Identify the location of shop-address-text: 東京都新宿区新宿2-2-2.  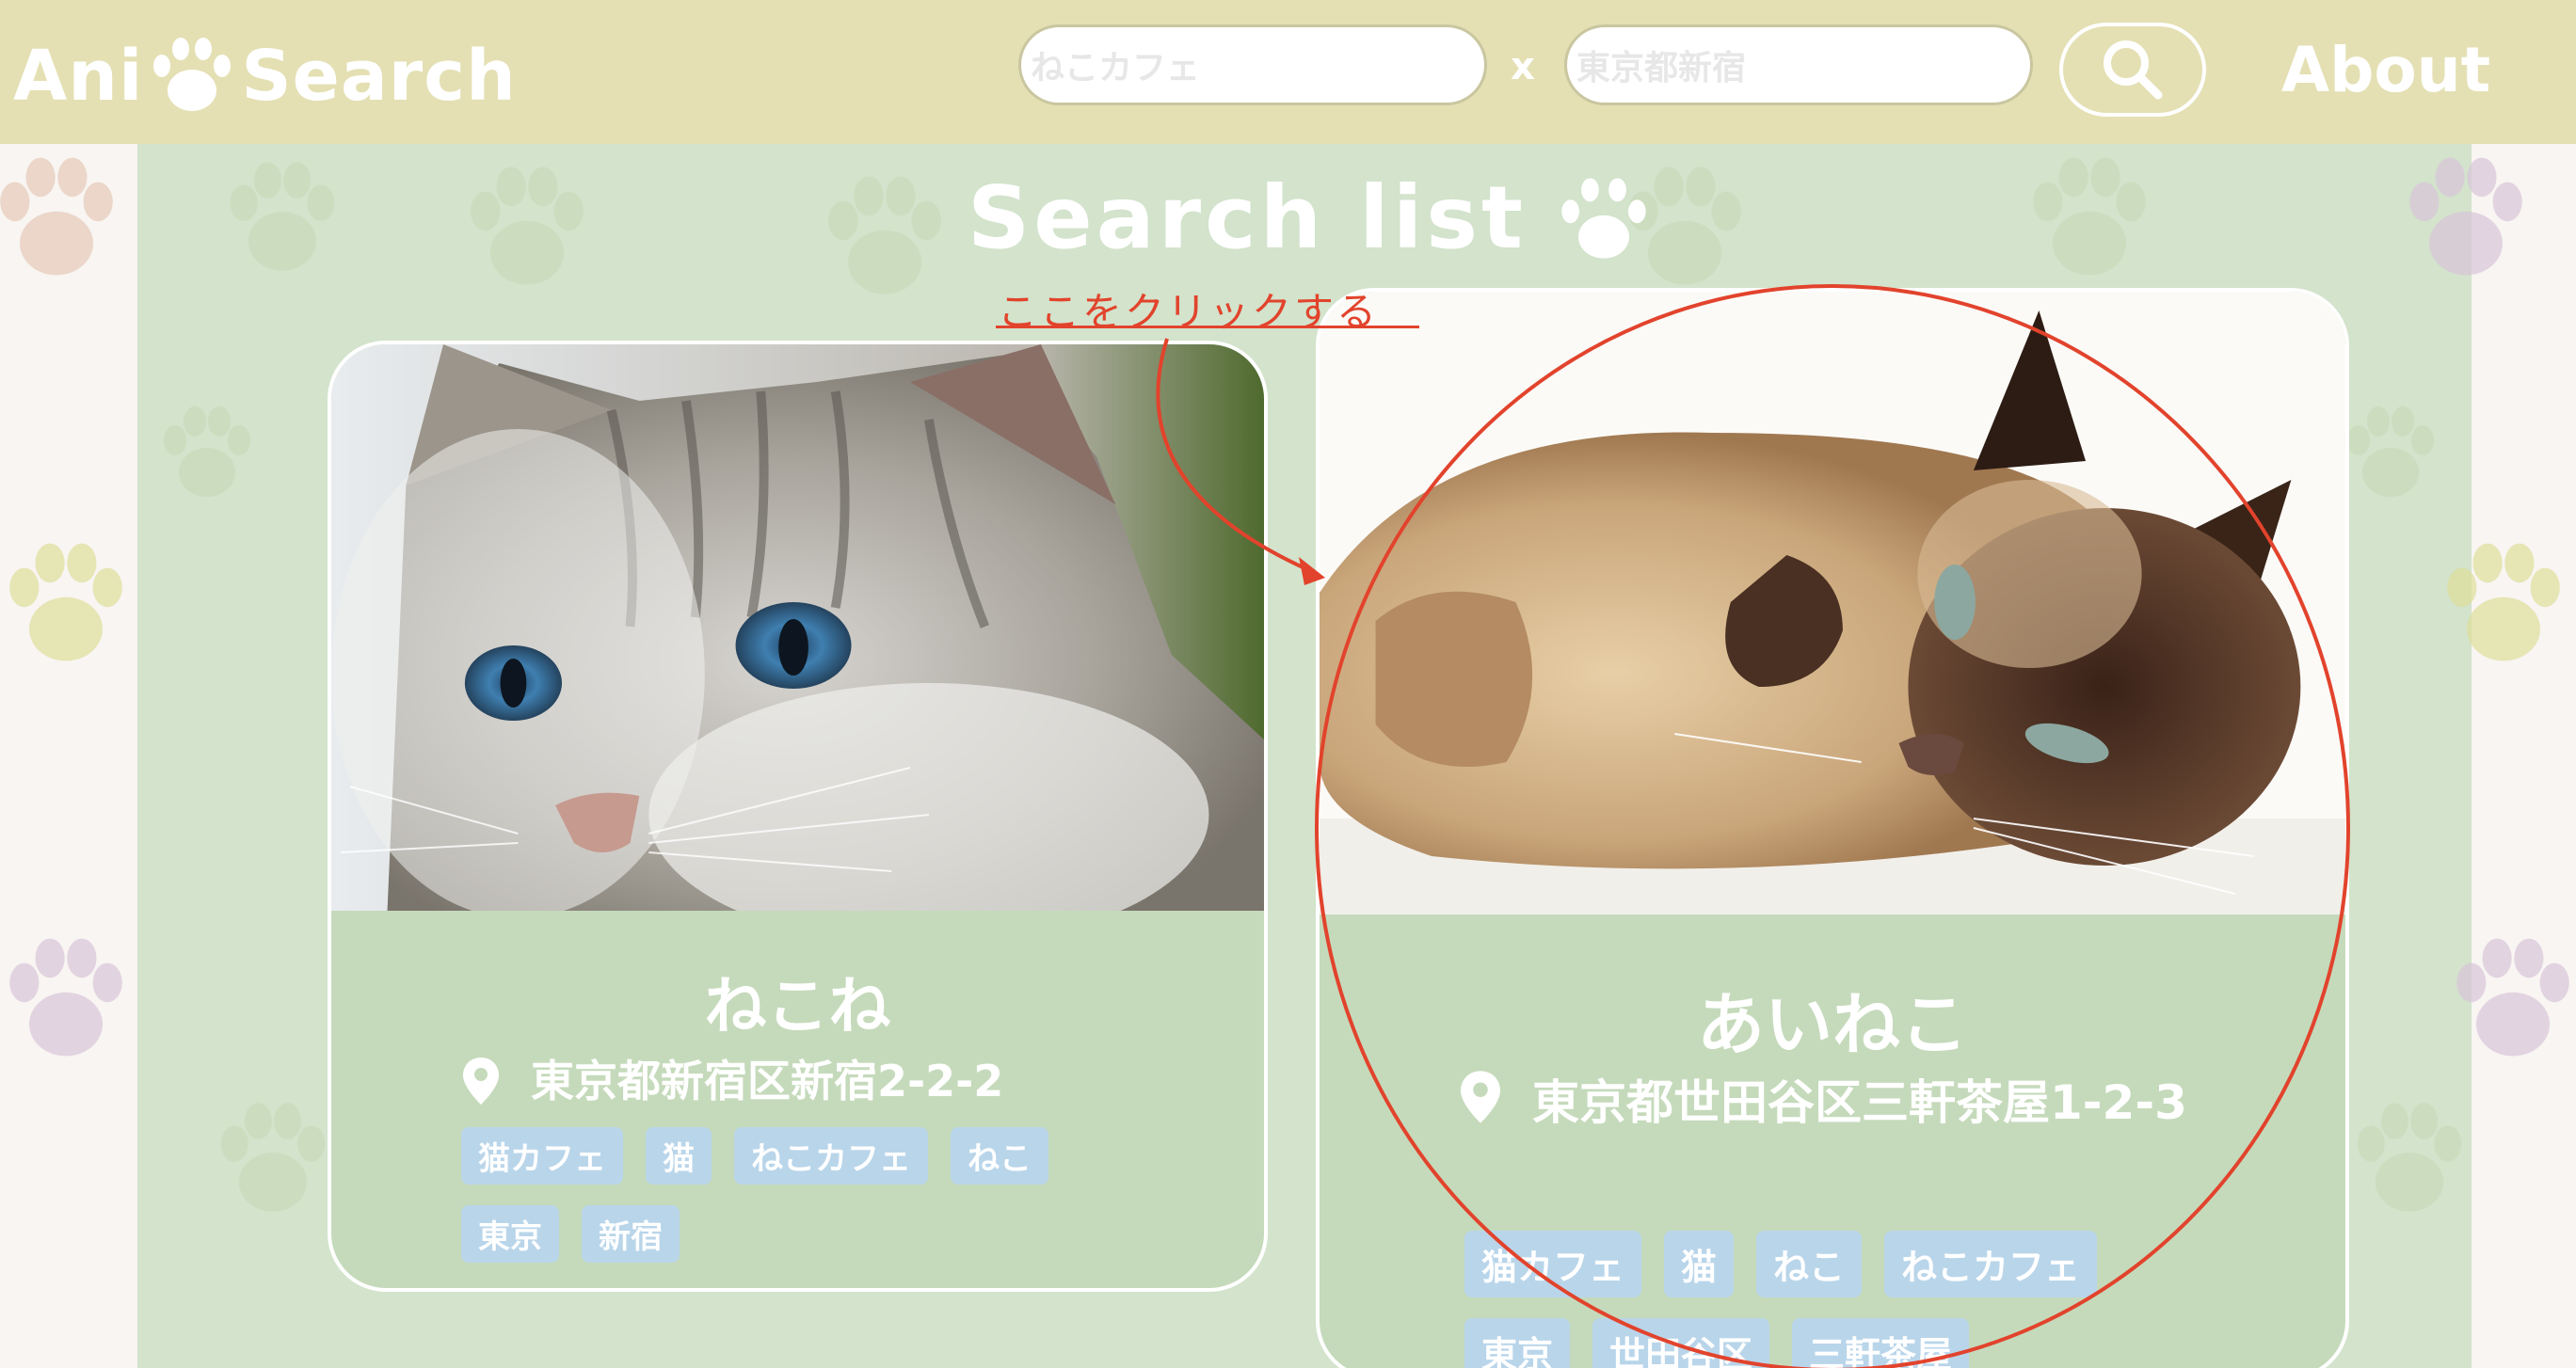
(767, 1081).